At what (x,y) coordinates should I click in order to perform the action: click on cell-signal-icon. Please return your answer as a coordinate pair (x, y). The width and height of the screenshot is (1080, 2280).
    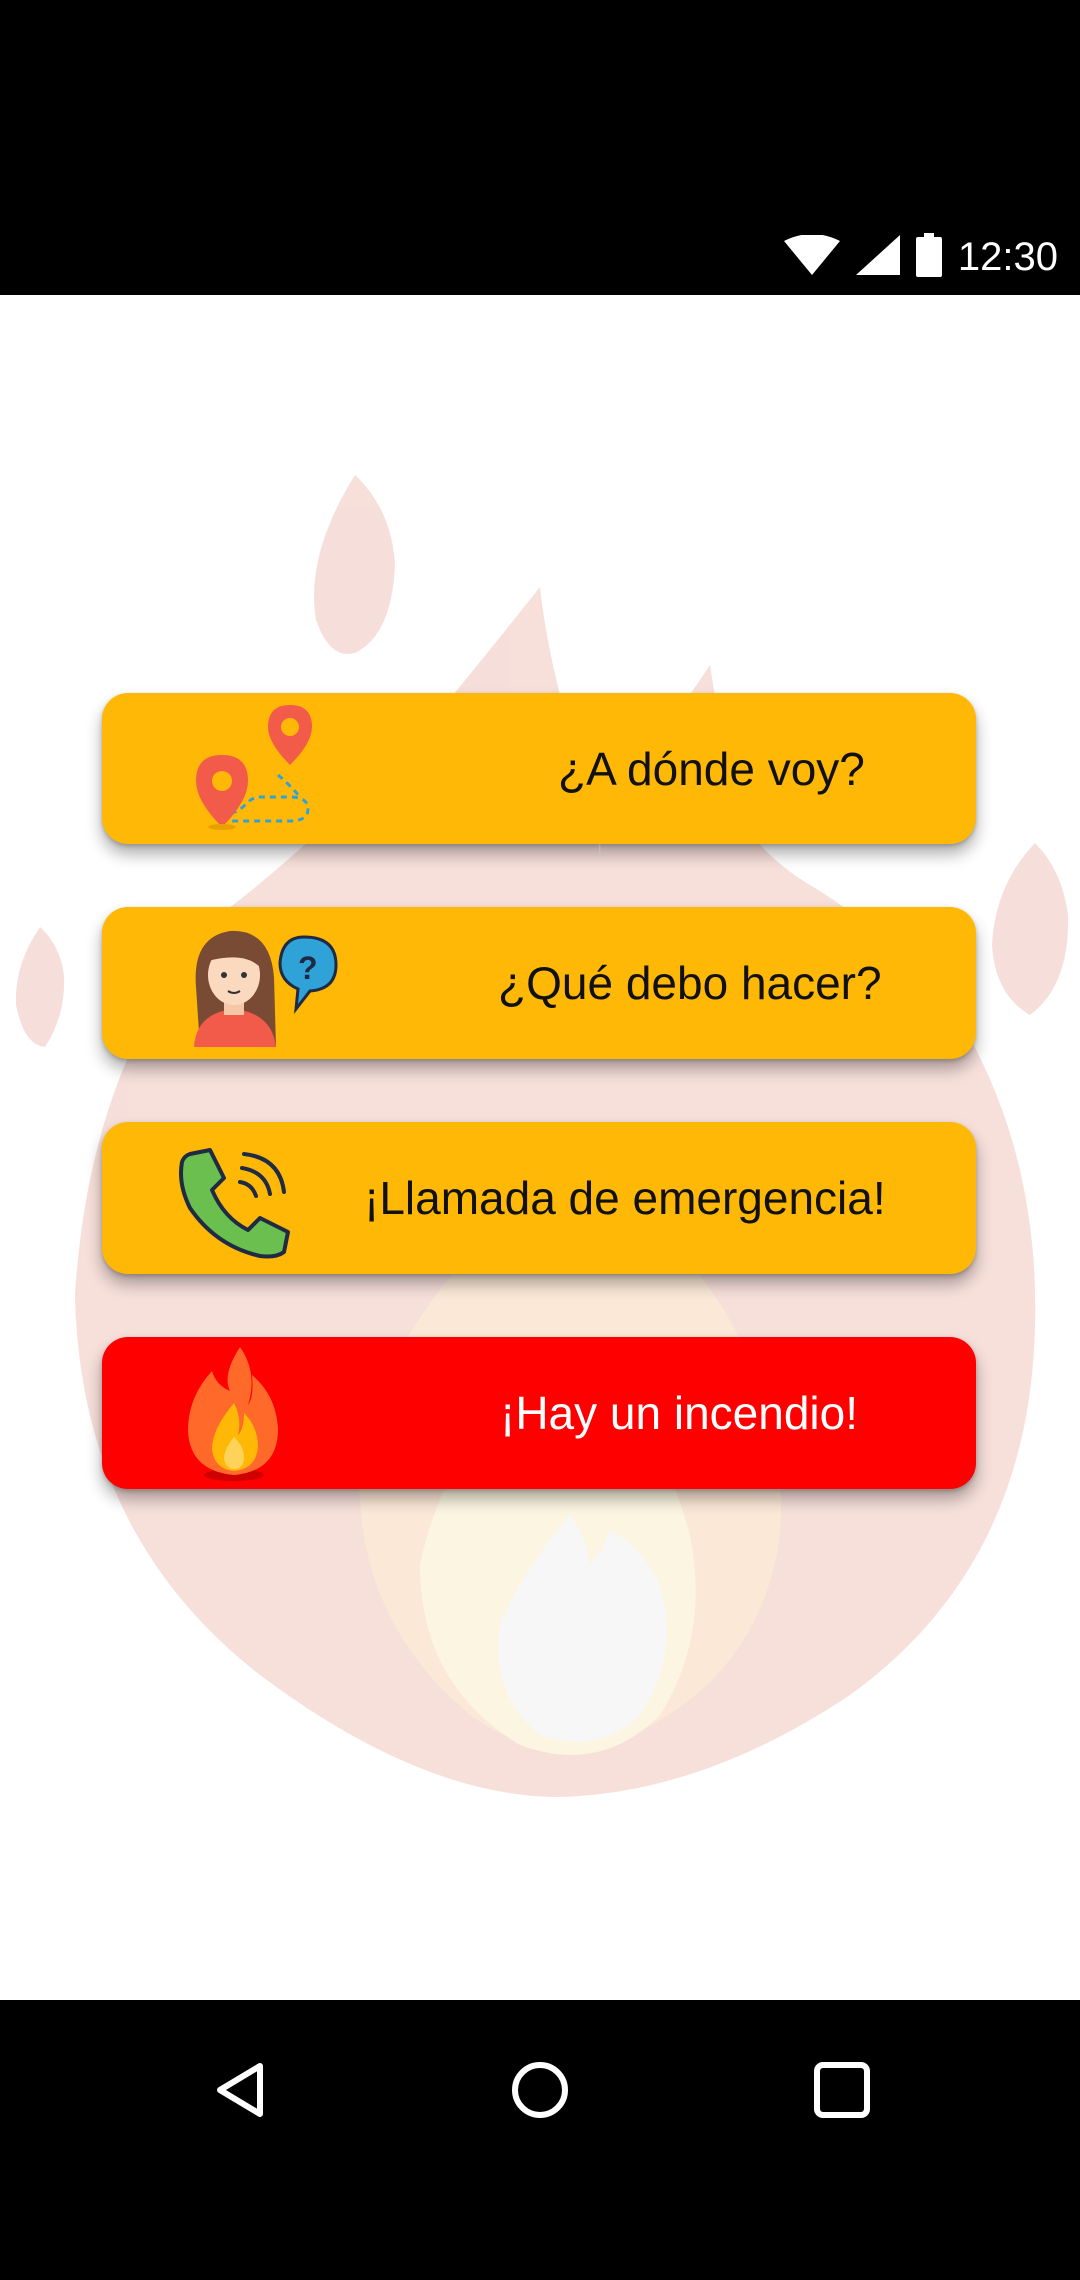
    Looking at the image, I should click on (877, 257).